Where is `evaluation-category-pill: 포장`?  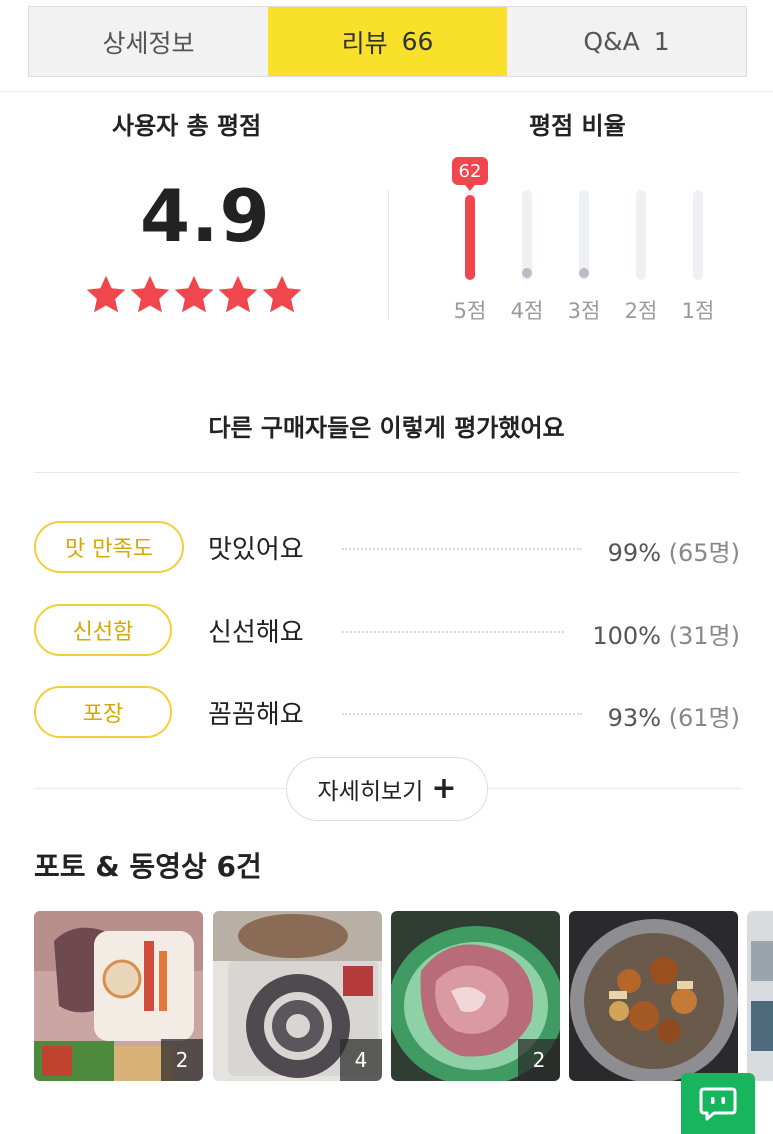 evaluation-category-pill: 포장 is located at coordinates (103, 712).